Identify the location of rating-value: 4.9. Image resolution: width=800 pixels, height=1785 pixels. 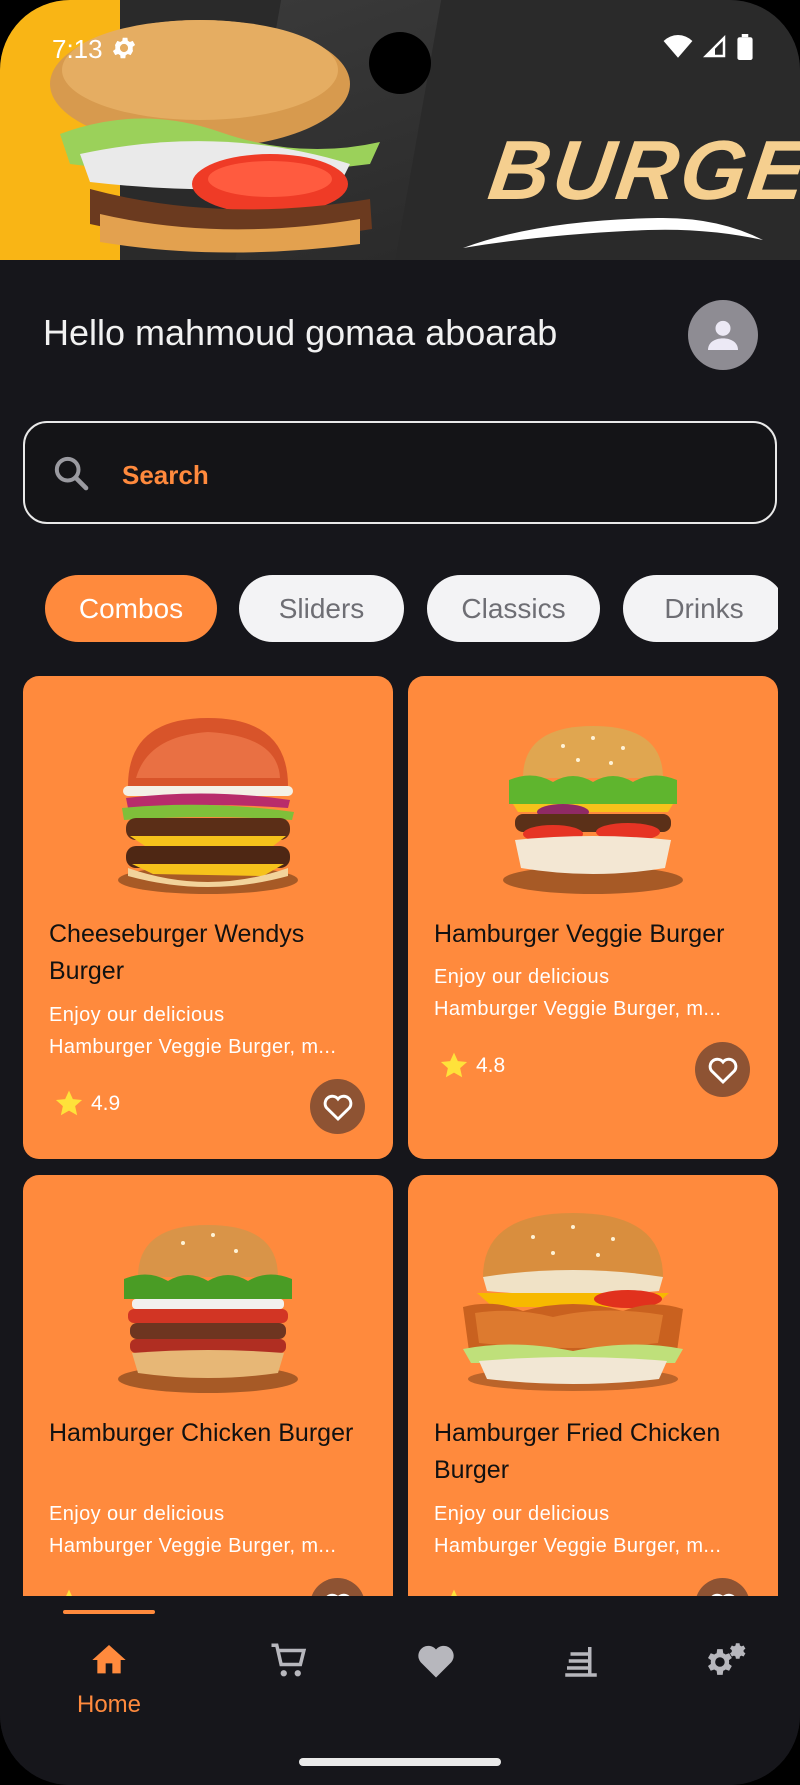
(106, 1103).